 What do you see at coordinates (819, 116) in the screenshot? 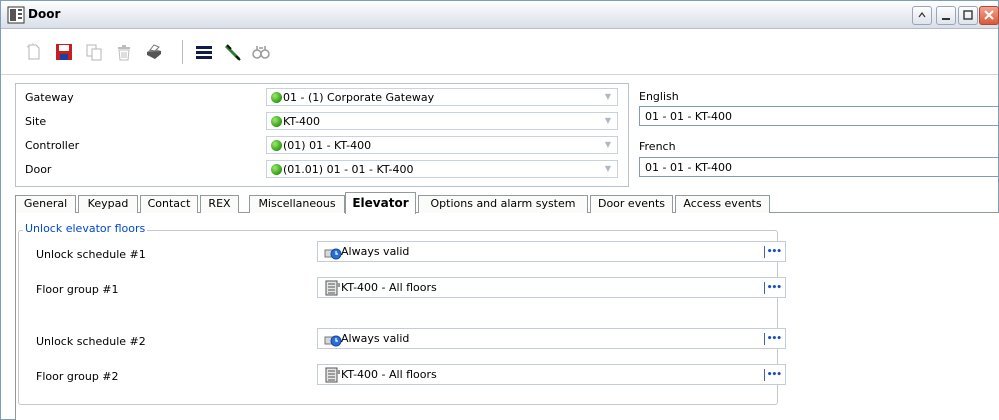
I see `english-name-input: 01 - 01 - KT-400` at bounding box center [819, 116].